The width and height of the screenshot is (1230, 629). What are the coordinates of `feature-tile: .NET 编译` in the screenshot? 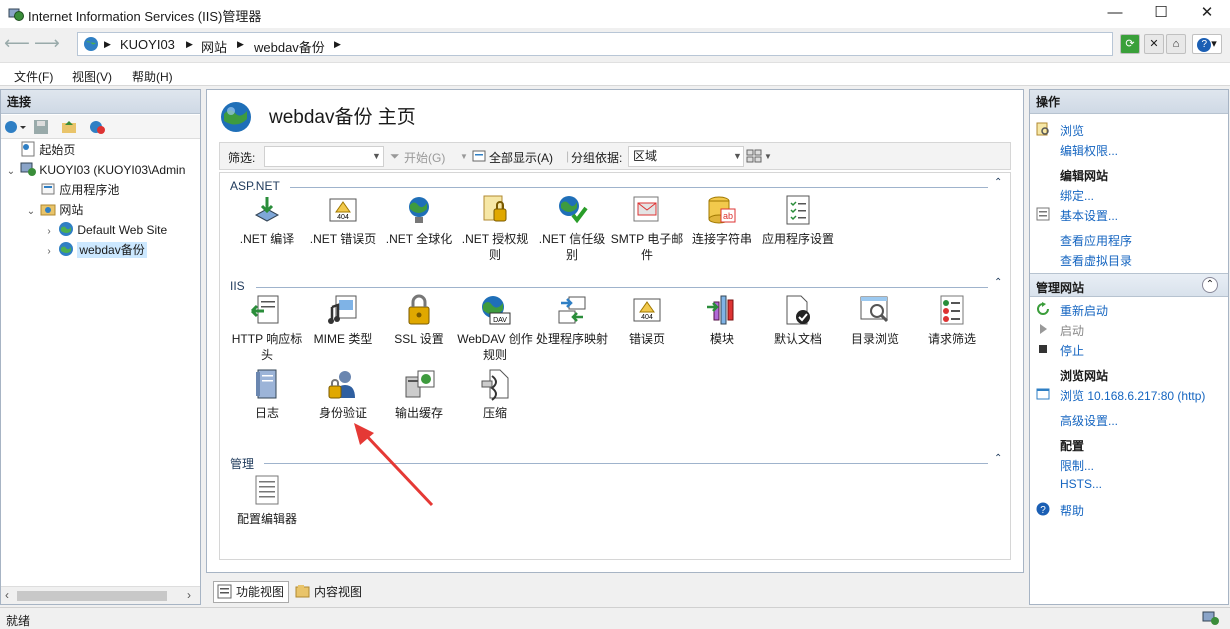 It's located at (267, 220).